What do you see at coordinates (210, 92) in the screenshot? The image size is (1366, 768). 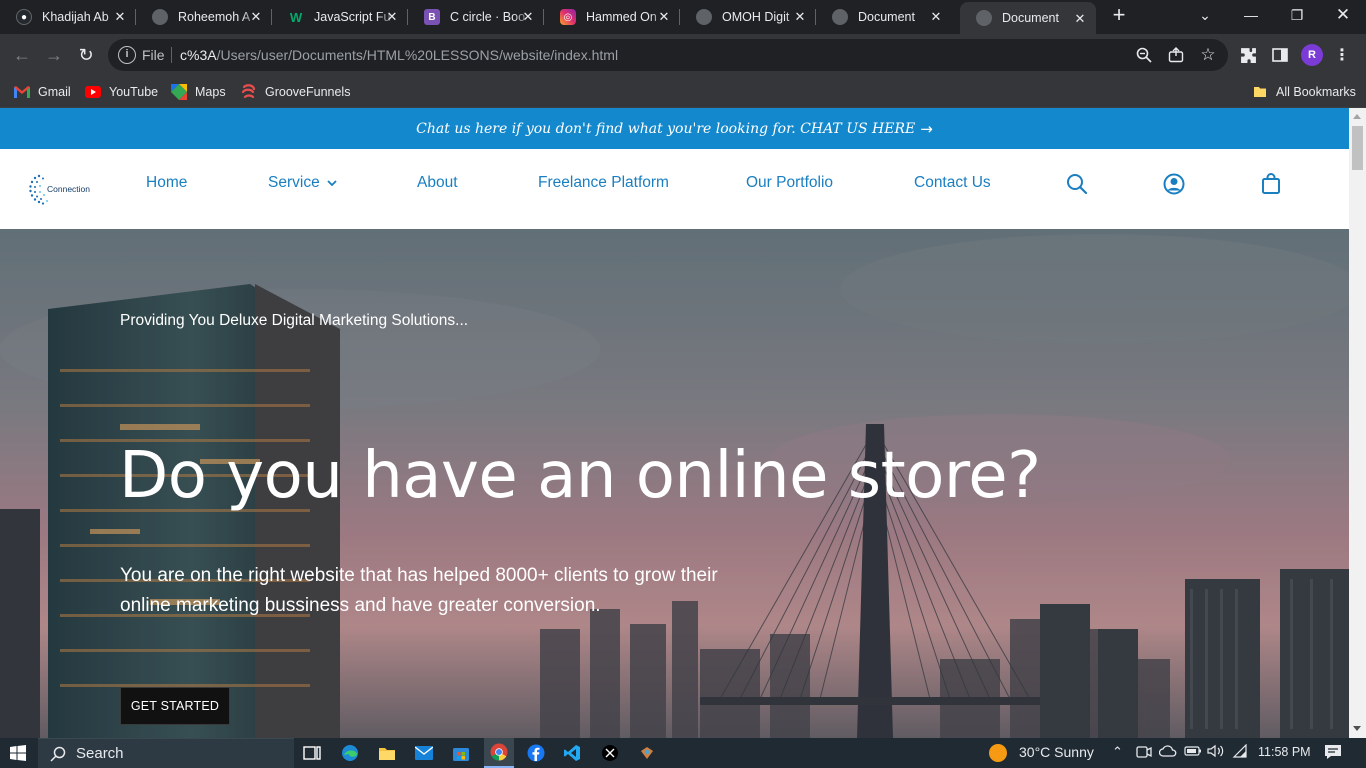 I see `bookmark-label: Maps` at bounding box center [210, 92].